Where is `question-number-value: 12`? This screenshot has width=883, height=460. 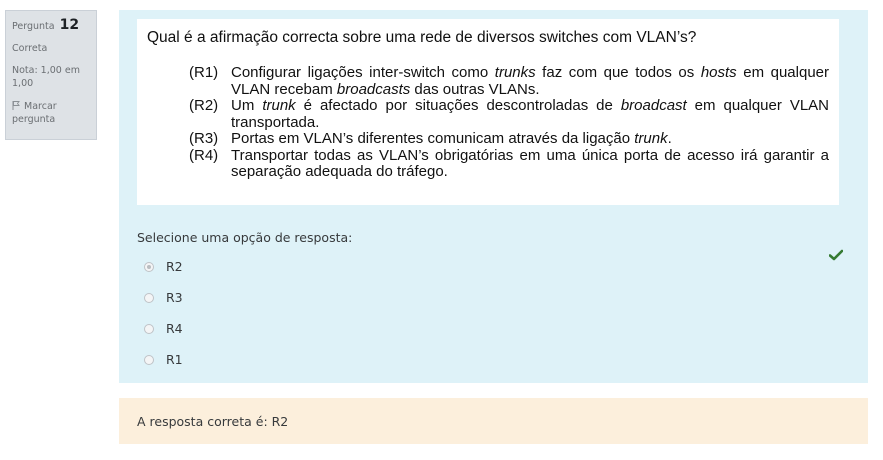
question-number-value: 12 is located at coordinates (69, 25).